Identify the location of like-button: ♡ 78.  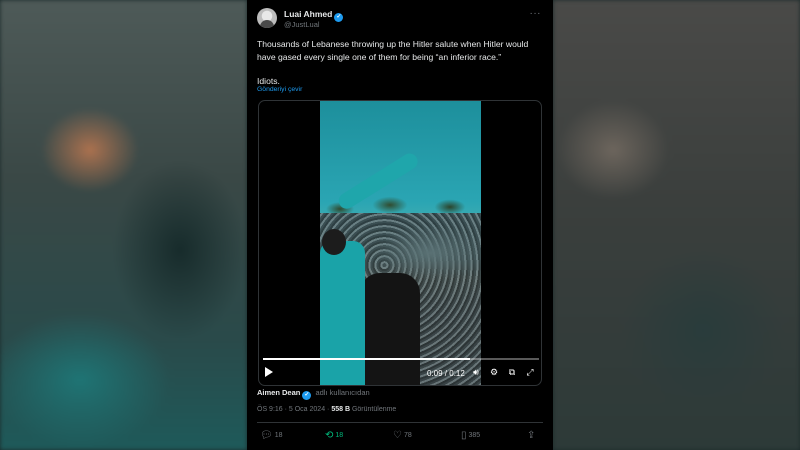
(402, 435).